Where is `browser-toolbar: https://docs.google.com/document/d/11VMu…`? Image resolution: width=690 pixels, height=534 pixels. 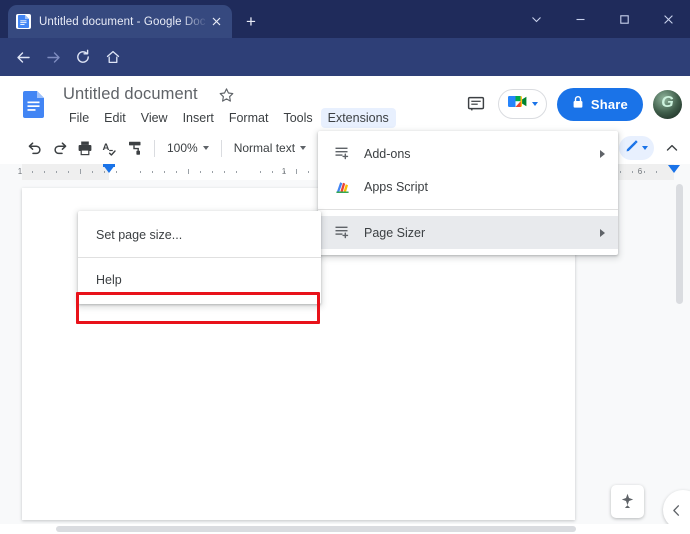
browser-toolbar: https://docs.google.com/document/d/11VMu… is located at coordinates (345, 73).